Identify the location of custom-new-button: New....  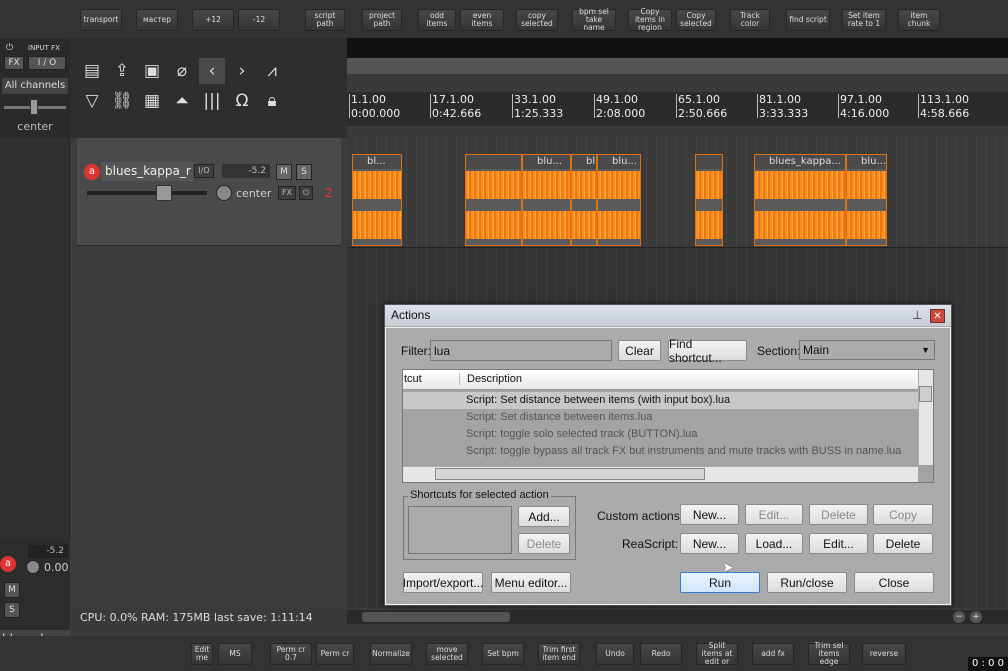
(709, 514).